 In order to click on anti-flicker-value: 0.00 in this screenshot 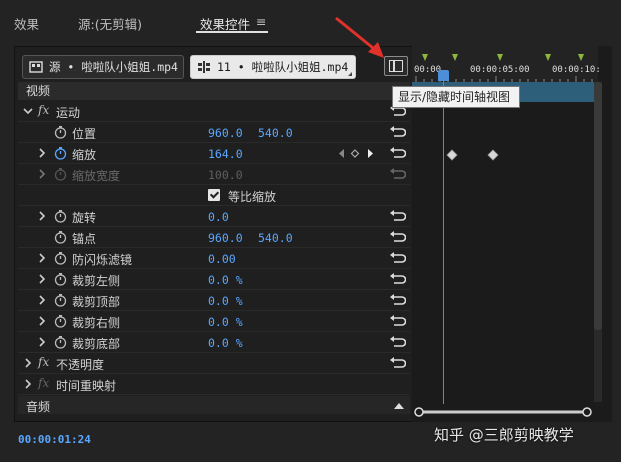, I will do `click(222, 259)`.